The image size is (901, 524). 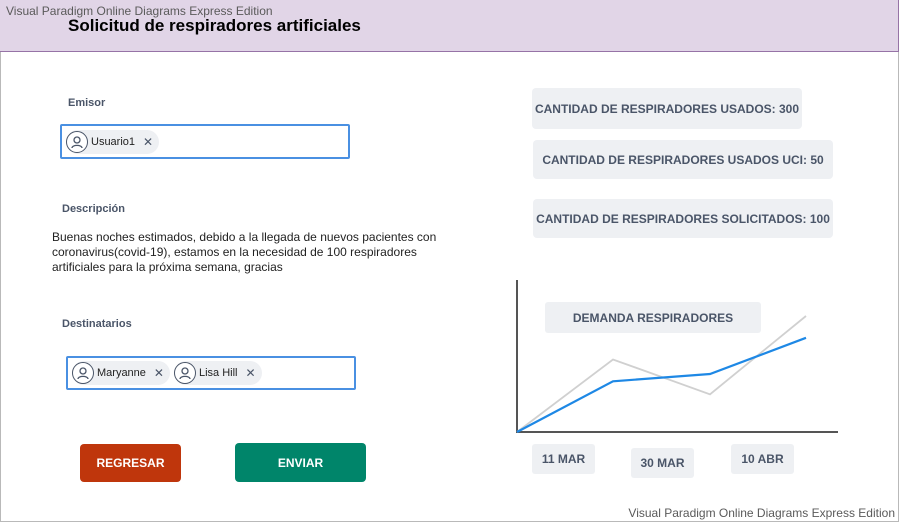 What do you see at coordinates (300, 462) in the screenshot?
I see `send-button: ENVIAR` at bounding box center [300, 462].